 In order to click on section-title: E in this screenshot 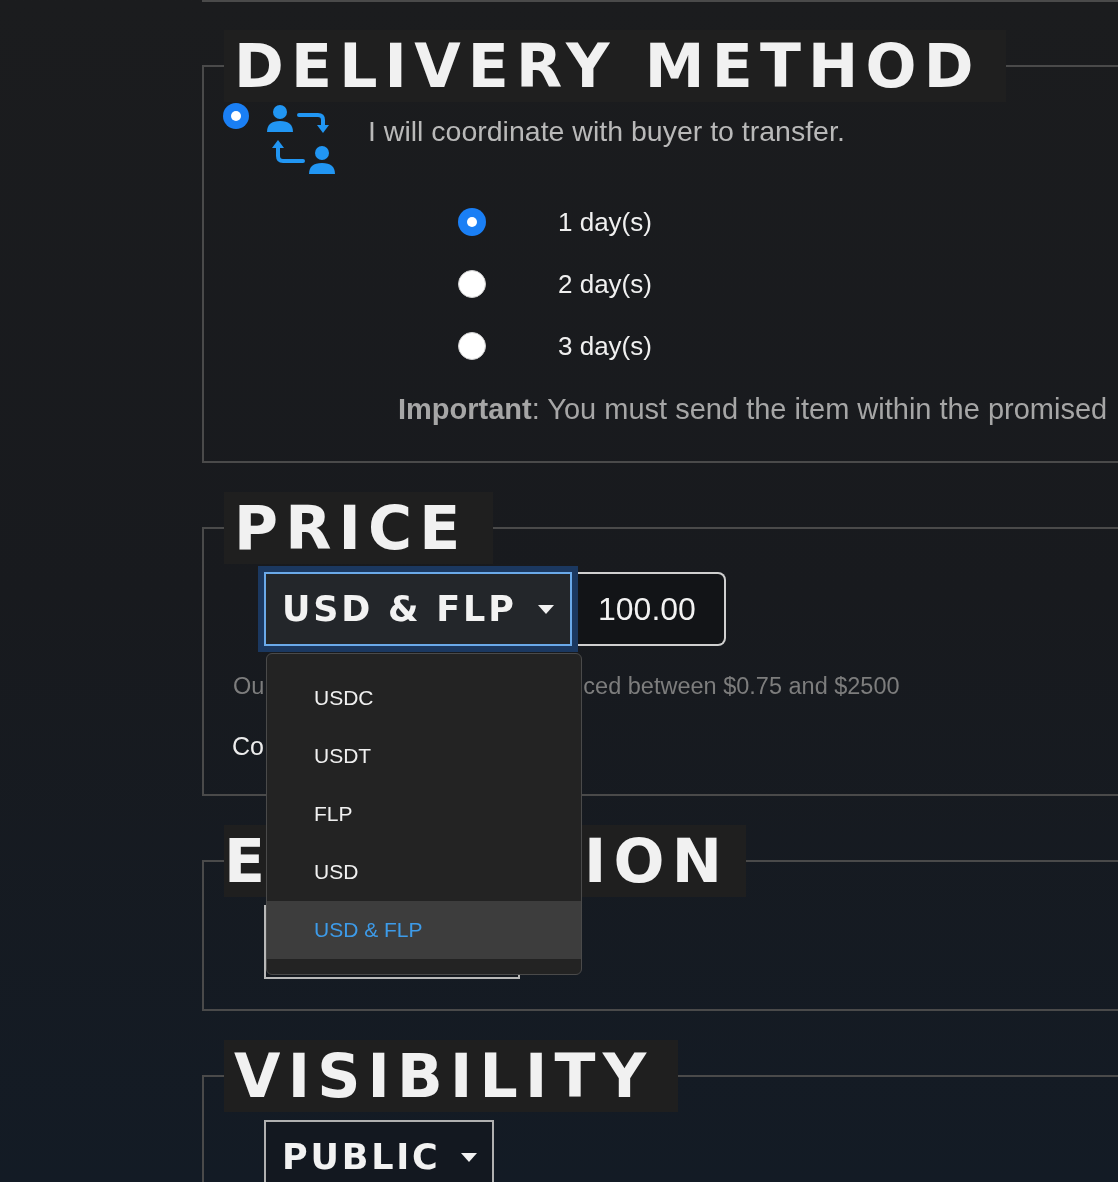, I will do `click(244, 861)`.